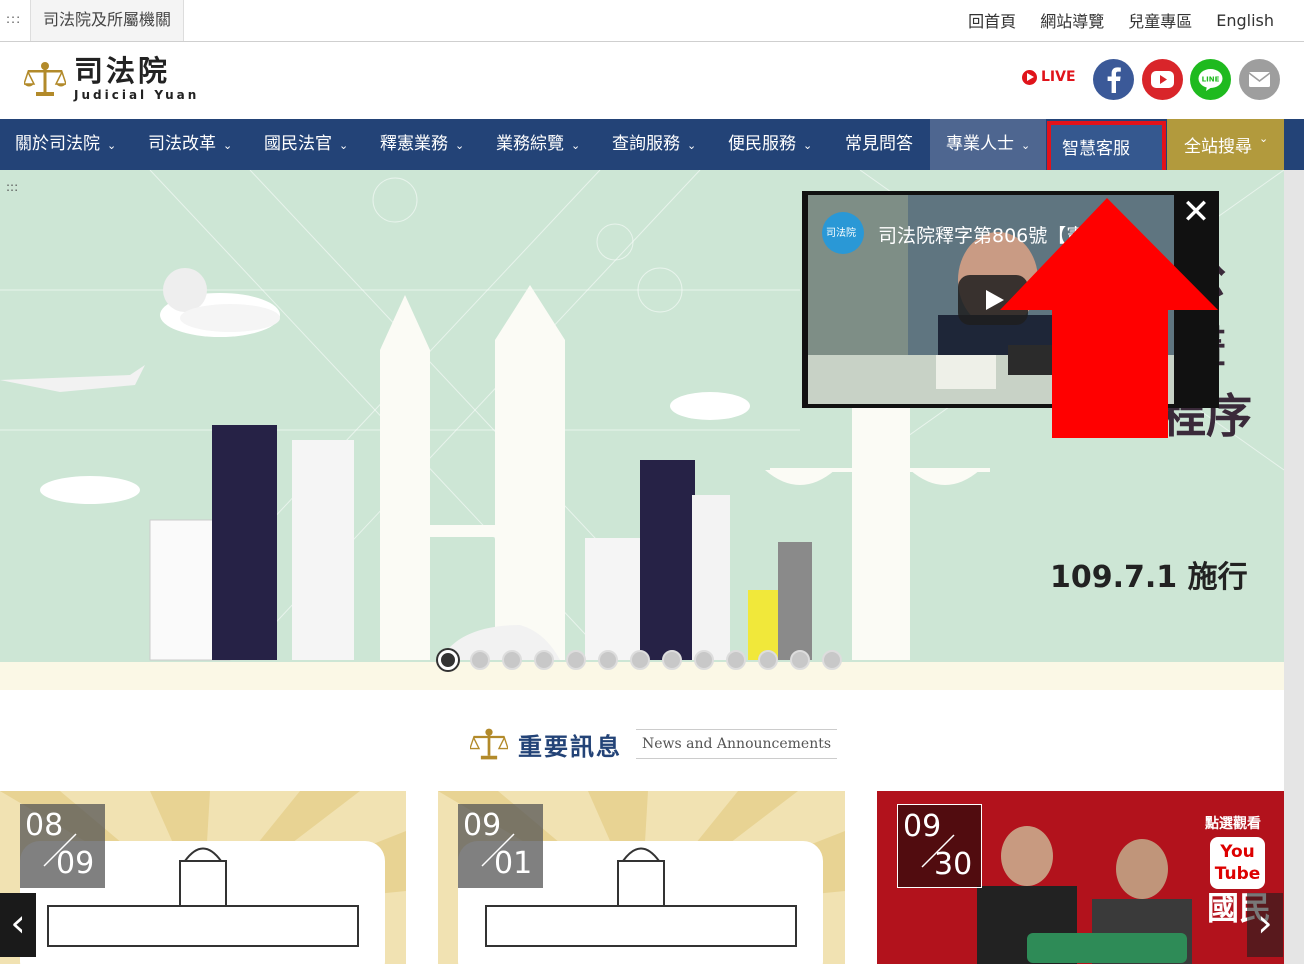  I want to click on youtube-icon, so click(1162, 79).